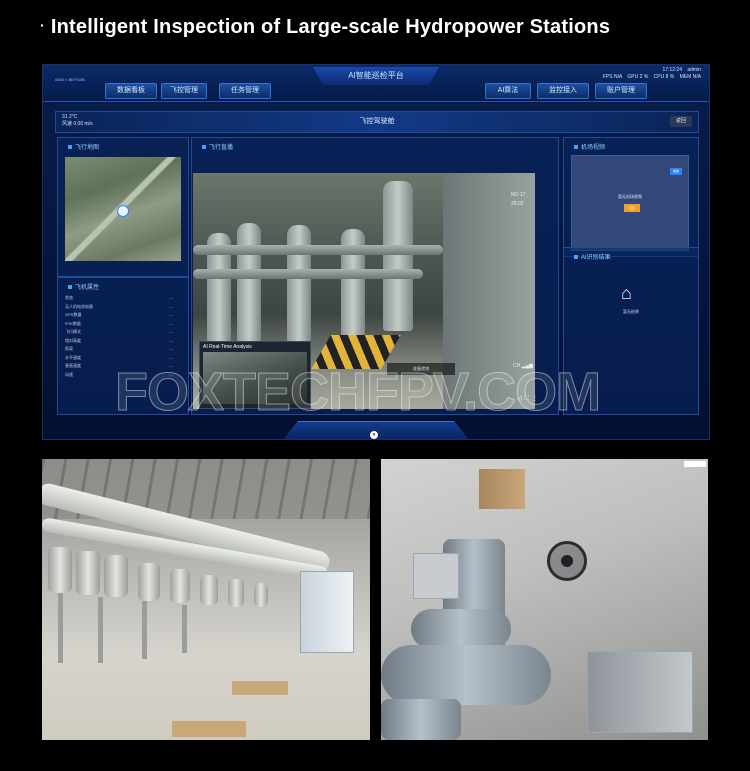 The height and width of the screenshot is (771, 750). I want to click on tab-monitor-access: 监控接入, so click(563, 91).